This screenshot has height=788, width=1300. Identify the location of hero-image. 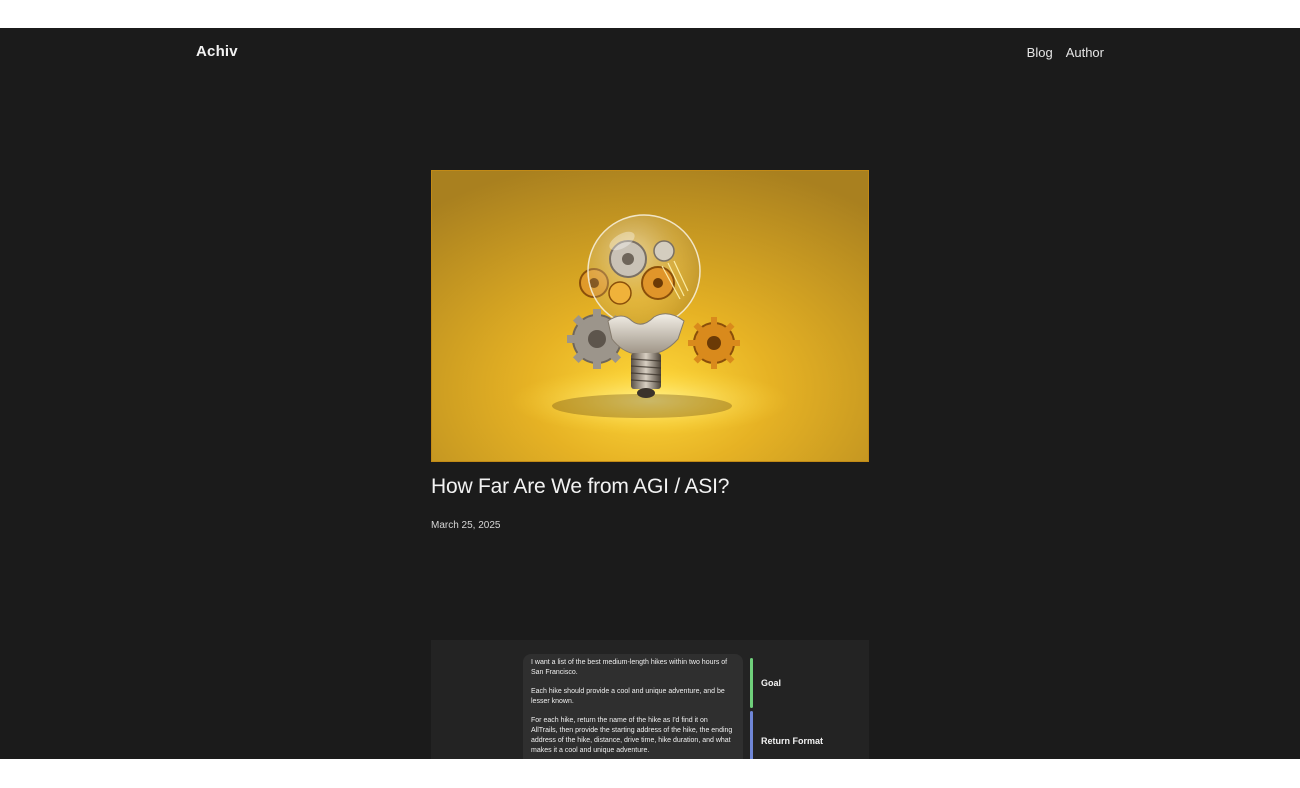
(650, 316).